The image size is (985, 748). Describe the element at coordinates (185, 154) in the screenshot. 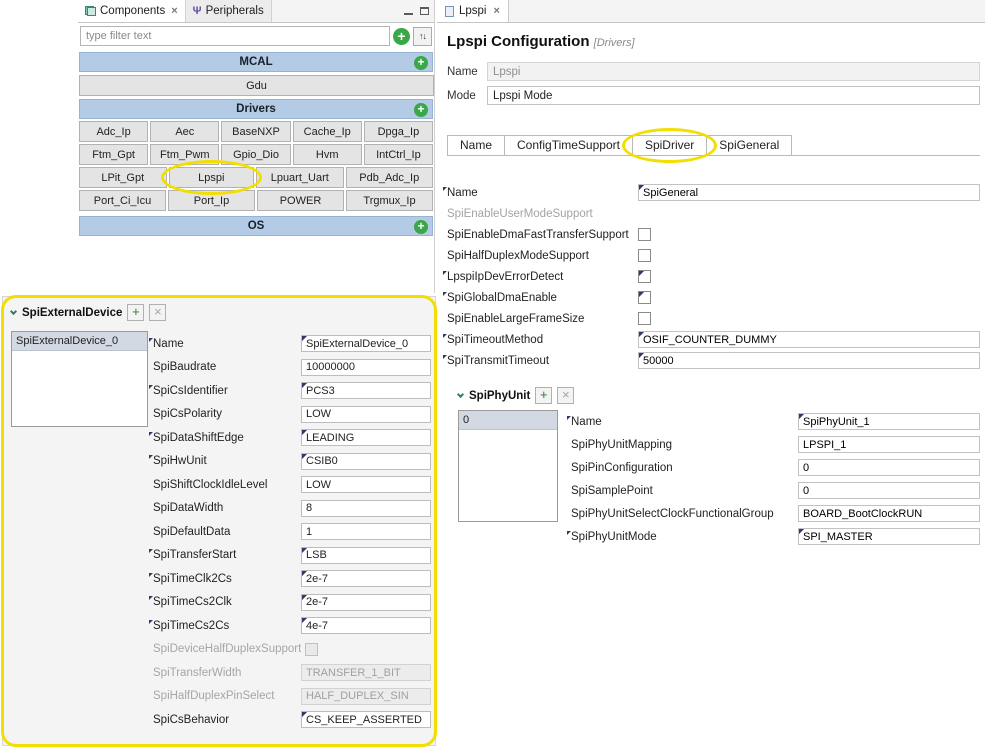

I see `component-ftm-pwm-button: Ftm_Pwm` at that location.